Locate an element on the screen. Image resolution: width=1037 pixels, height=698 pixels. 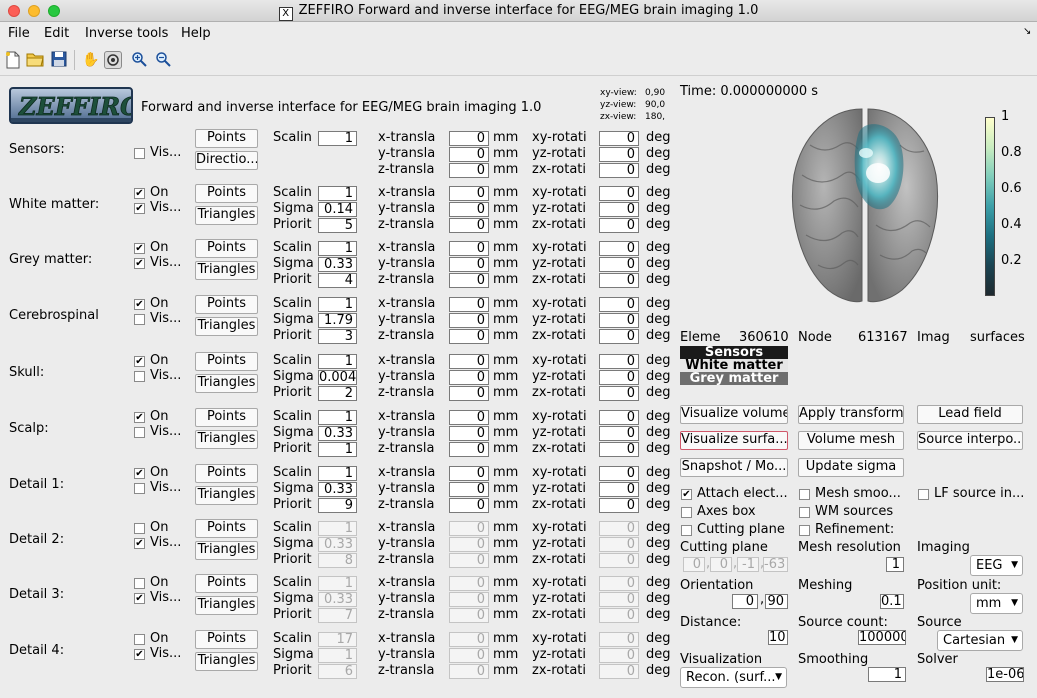
toolbar-toggle-icon: ↘ is located at coordinates (1027, 31).